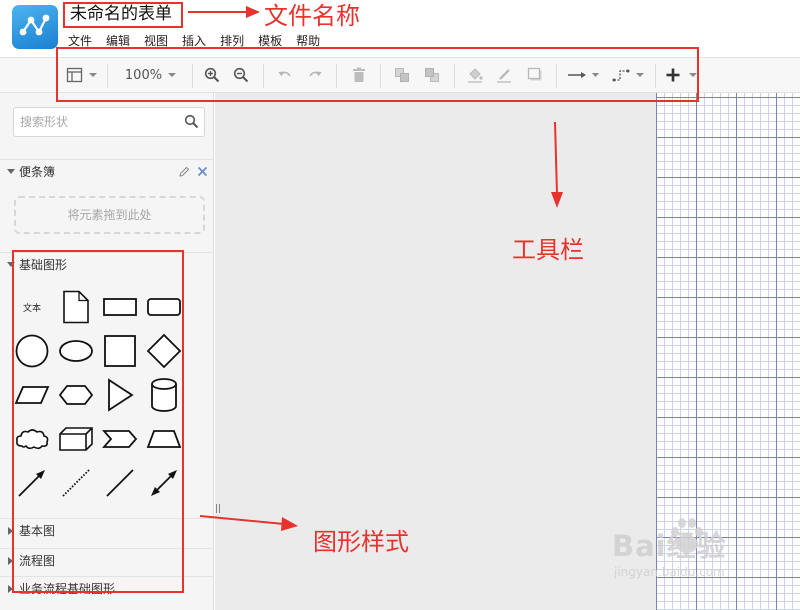 This screenshot has height=610, width=800. What do you see at coordinates (98, 421) in the screenshot?
I see `annotation-box-shapes` at bounding box center [98, 421].